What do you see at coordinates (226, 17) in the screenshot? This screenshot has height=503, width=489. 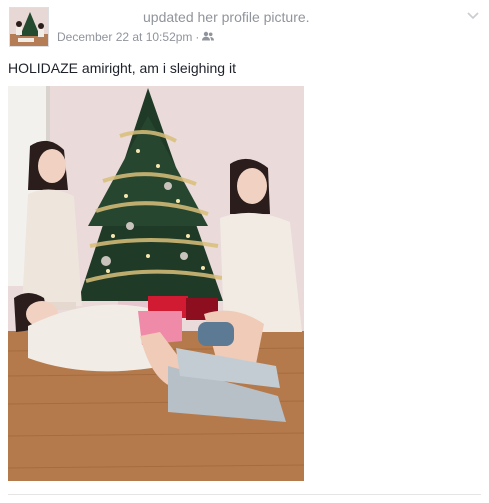 I see `post-headline: updated her profile picture.` at bounding box center [226, 17].